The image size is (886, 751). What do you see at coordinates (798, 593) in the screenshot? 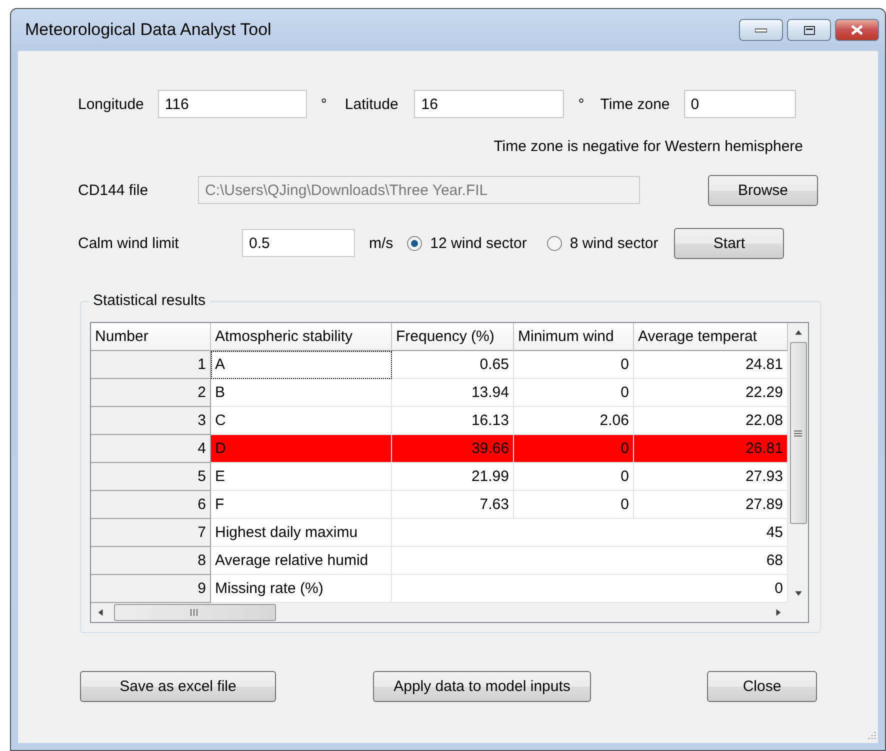
I see `scroll-down-arrow` at bounding box center [798, 593].